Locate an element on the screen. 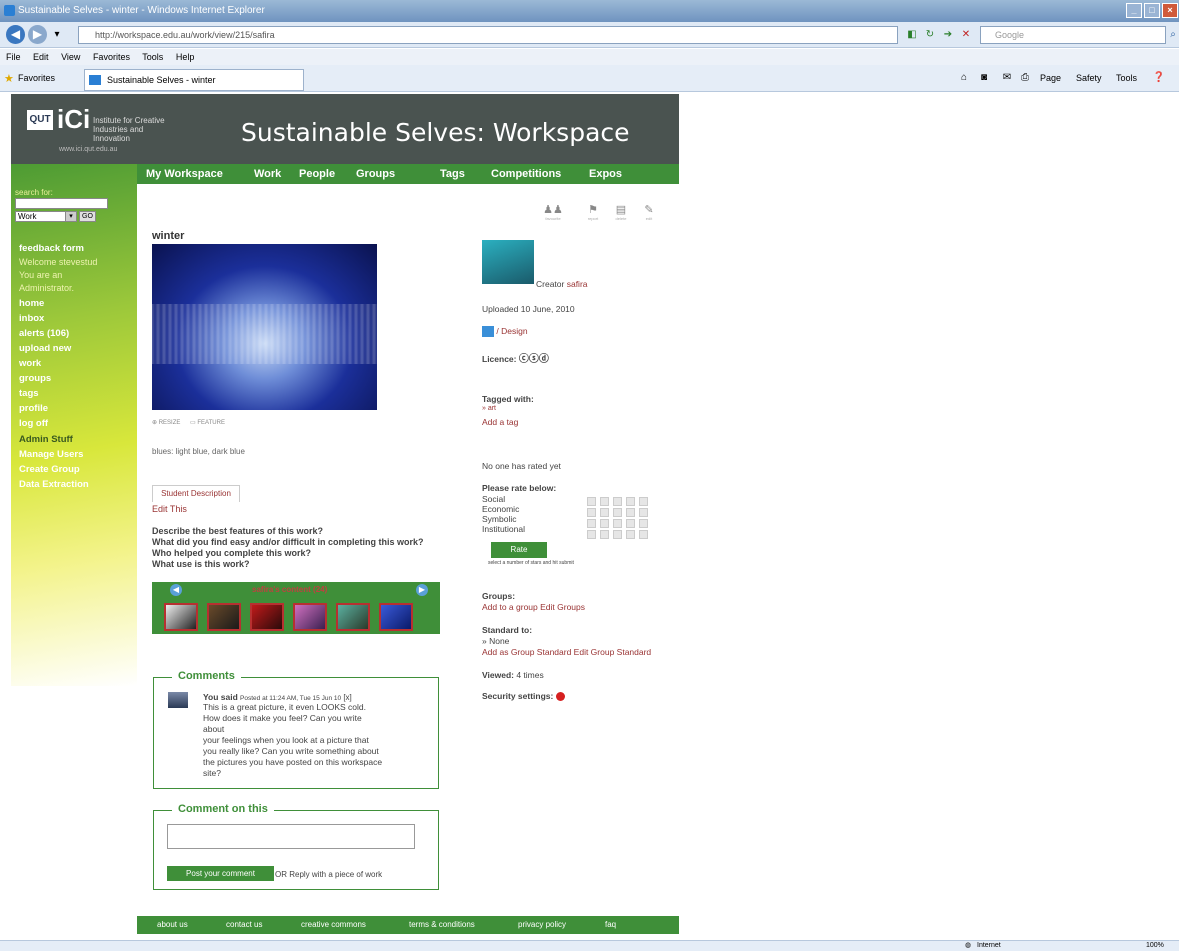 The width and height of the screenshot is (1179, 951). tools-menu: Tools is located at coordinates (1126, 78).